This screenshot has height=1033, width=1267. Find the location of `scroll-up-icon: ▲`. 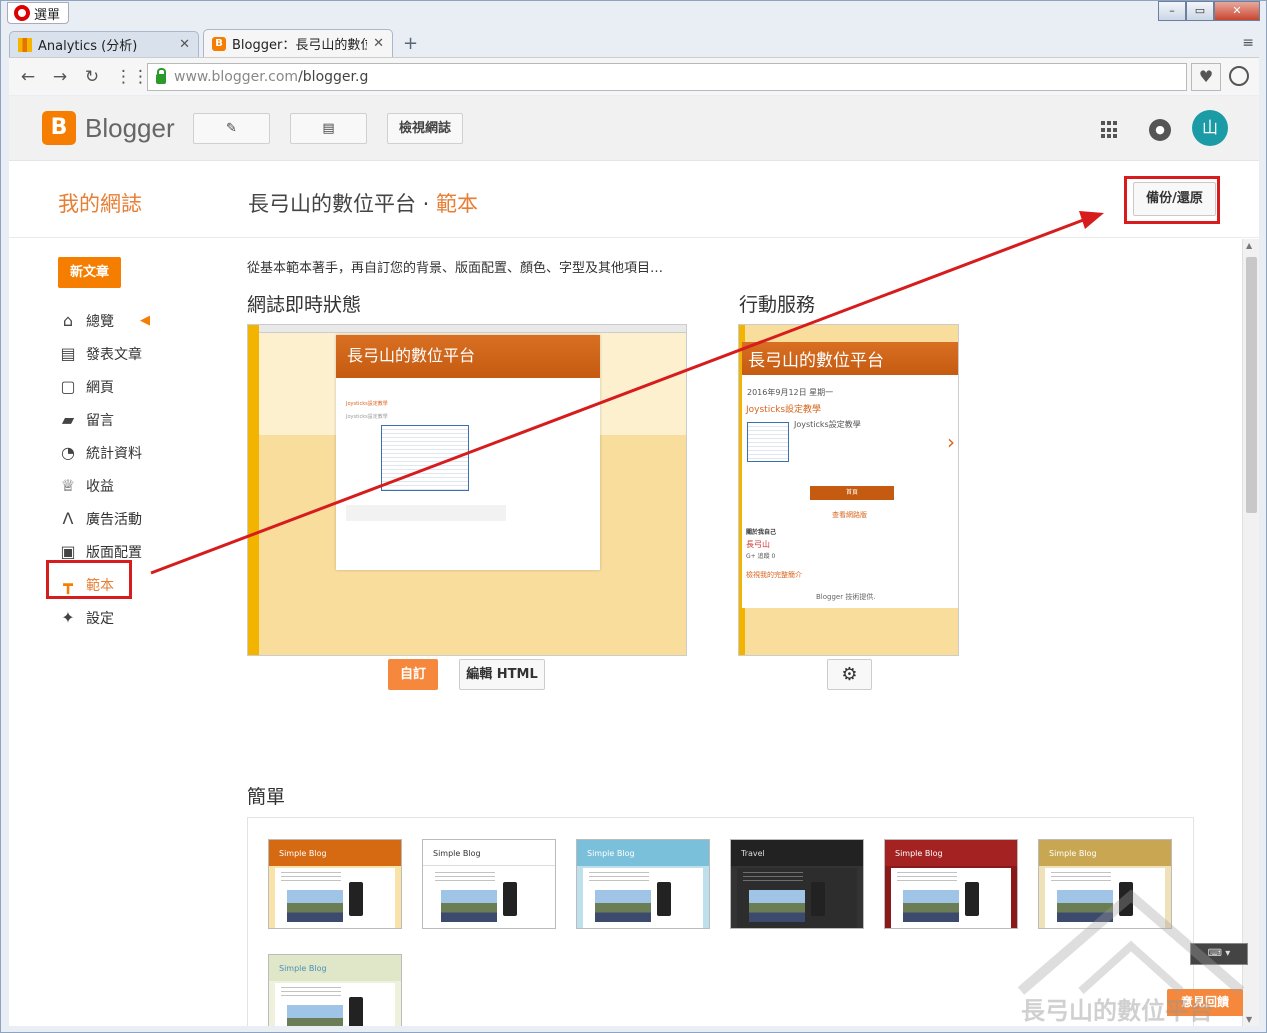

scroll-up-icon: ▲ is located at coordinates (1249, 245).